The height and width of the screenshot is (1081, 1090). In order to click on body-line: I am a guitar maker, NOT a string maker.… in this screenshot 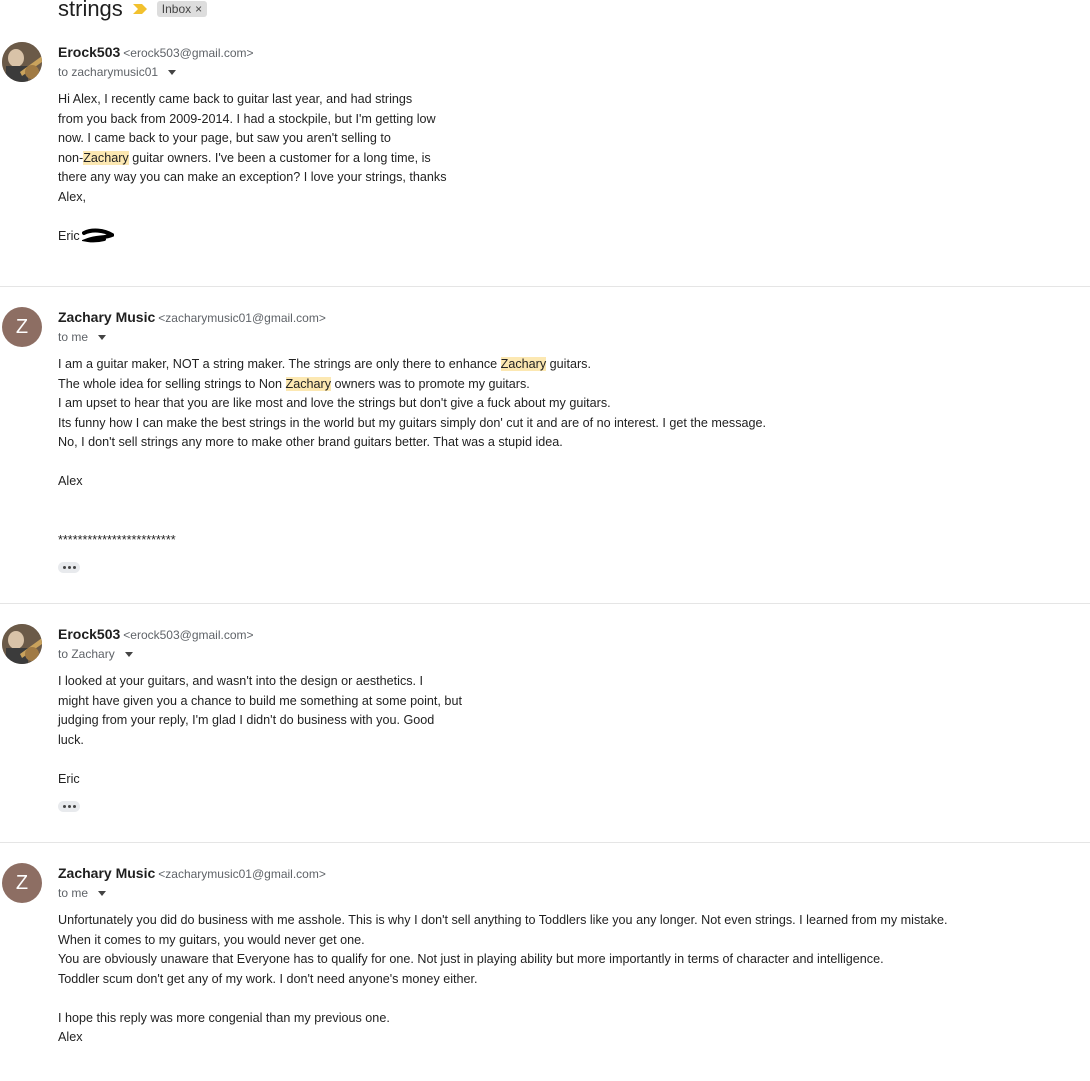, I will do `click(412, 365)`.